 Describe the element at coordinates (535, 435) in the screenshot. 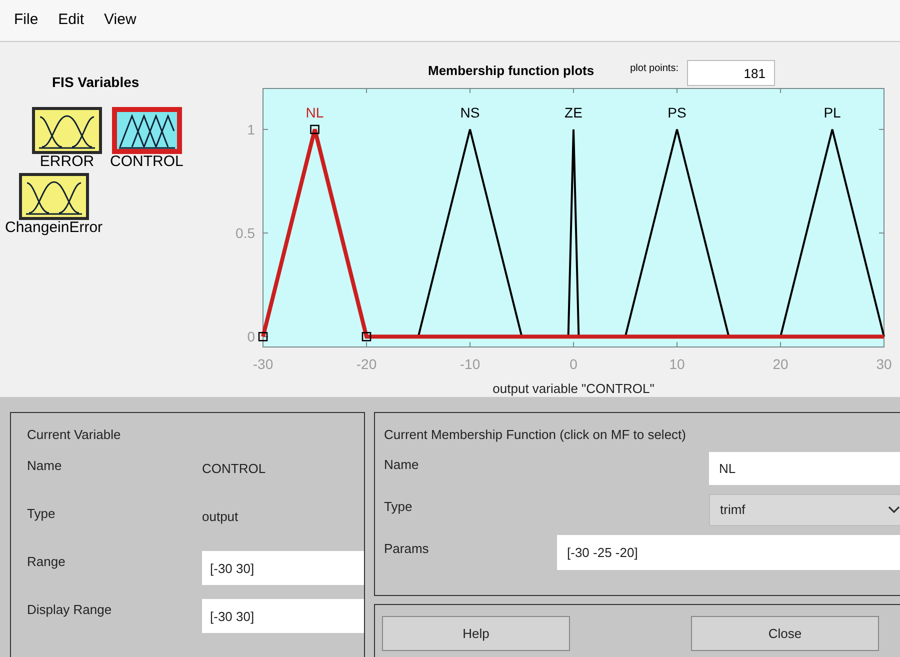

I see `panel-title: Current Membership Function (click on MF to select)` at that location.